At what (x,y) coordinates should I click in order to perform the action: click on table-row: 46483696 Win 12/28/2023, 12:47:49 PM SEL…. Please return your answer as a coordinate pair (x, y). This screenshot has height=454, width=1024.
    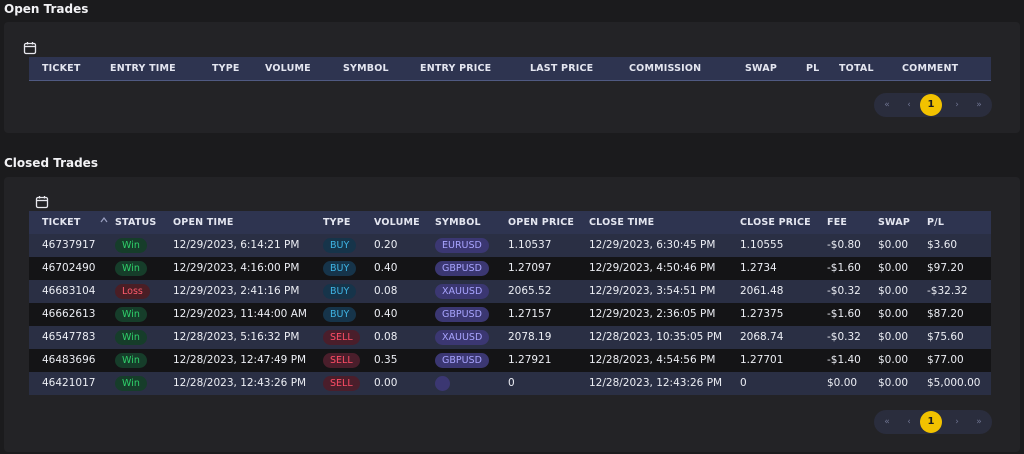
    Looking at the image, I should click on (510, 360).